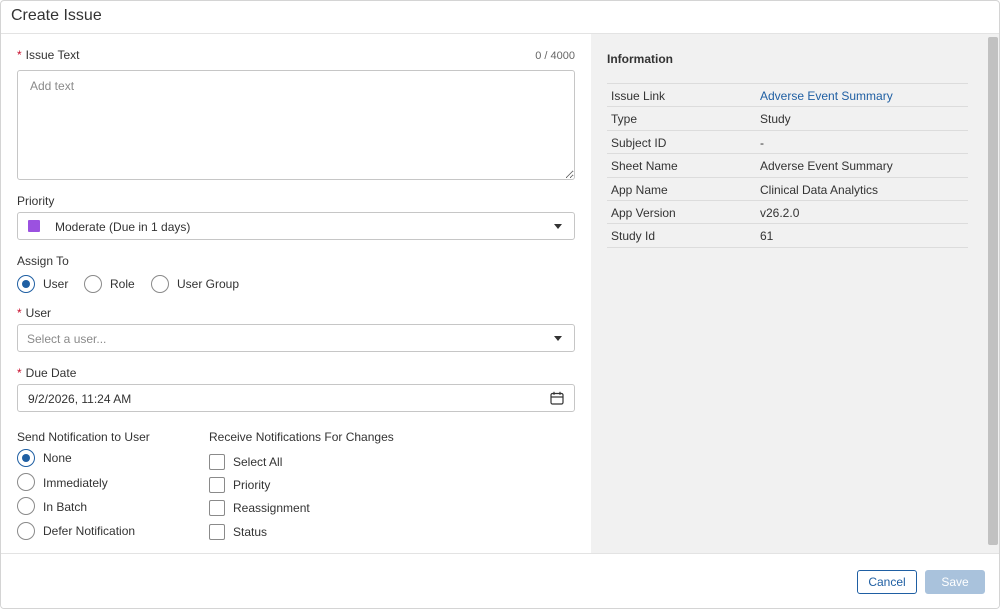  What do you see at coordinates (555, 56) in the screenshot?
I see `character-counter: 0 / 4000` at bounding box center [555, 56].